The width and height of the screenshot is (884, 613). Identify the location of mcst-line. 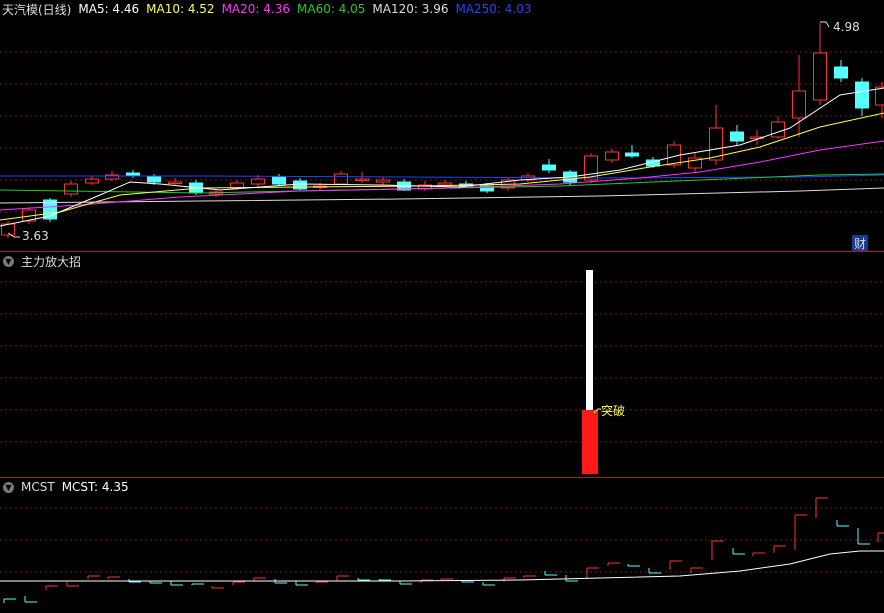
(442, 566).